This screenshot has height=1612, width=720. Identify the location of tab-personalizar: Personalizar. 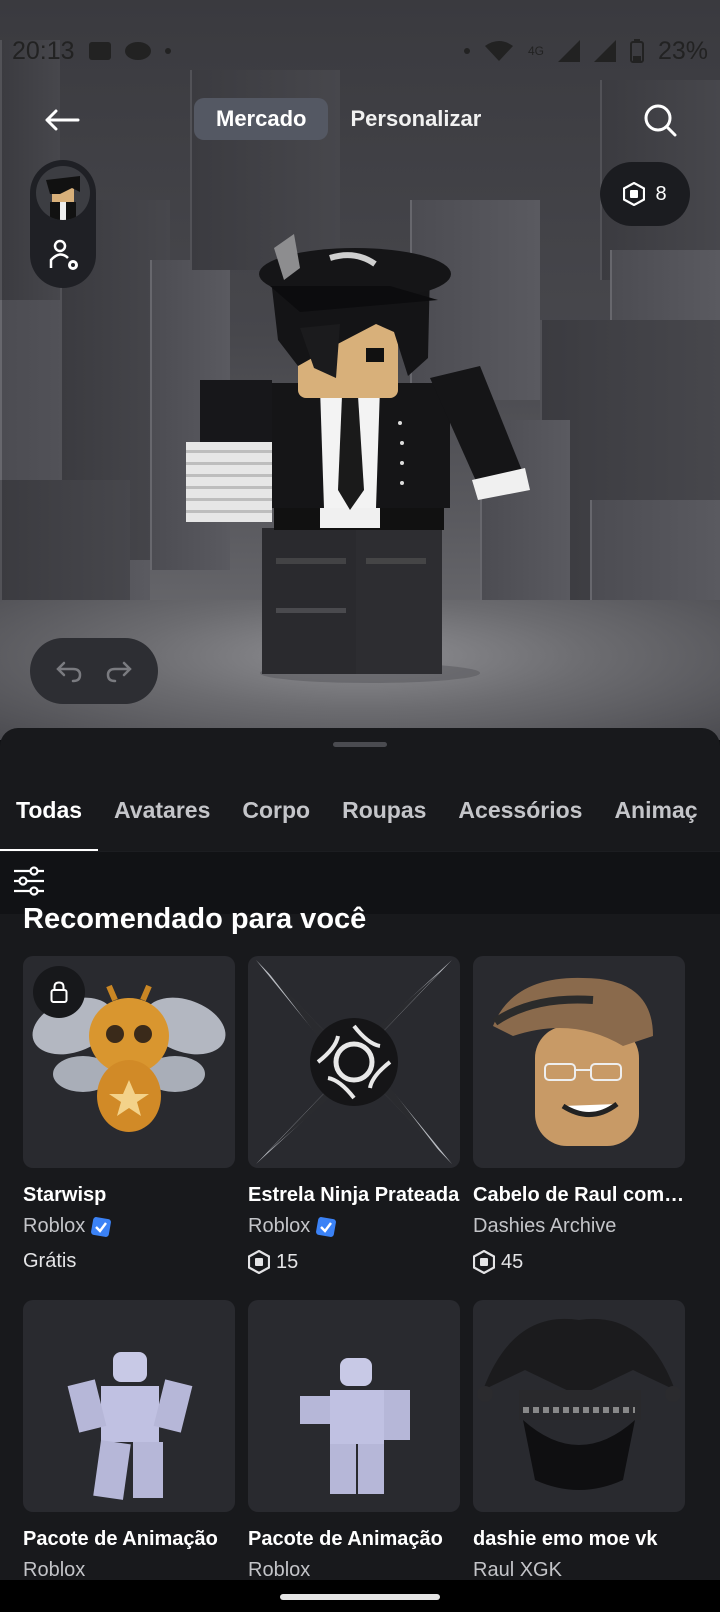
(415, 119).